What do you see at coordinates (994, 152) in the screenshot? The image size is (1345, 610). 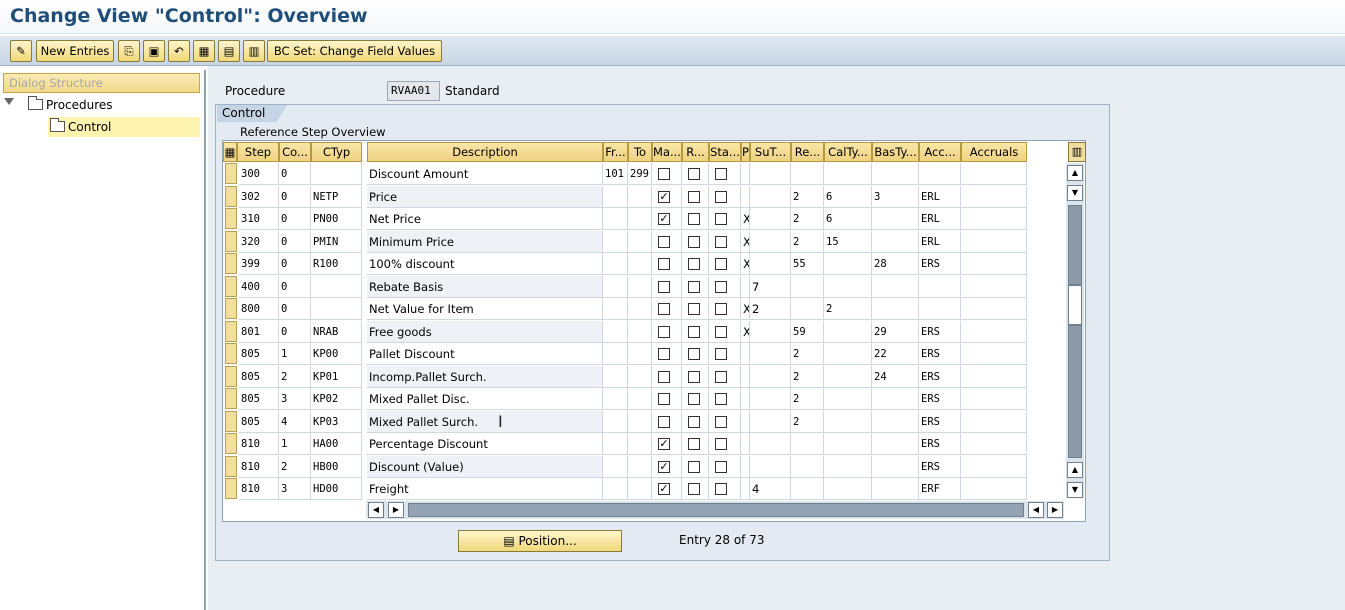 I see `col-header-accruals: Accruals` at bounding box center [994, 152].